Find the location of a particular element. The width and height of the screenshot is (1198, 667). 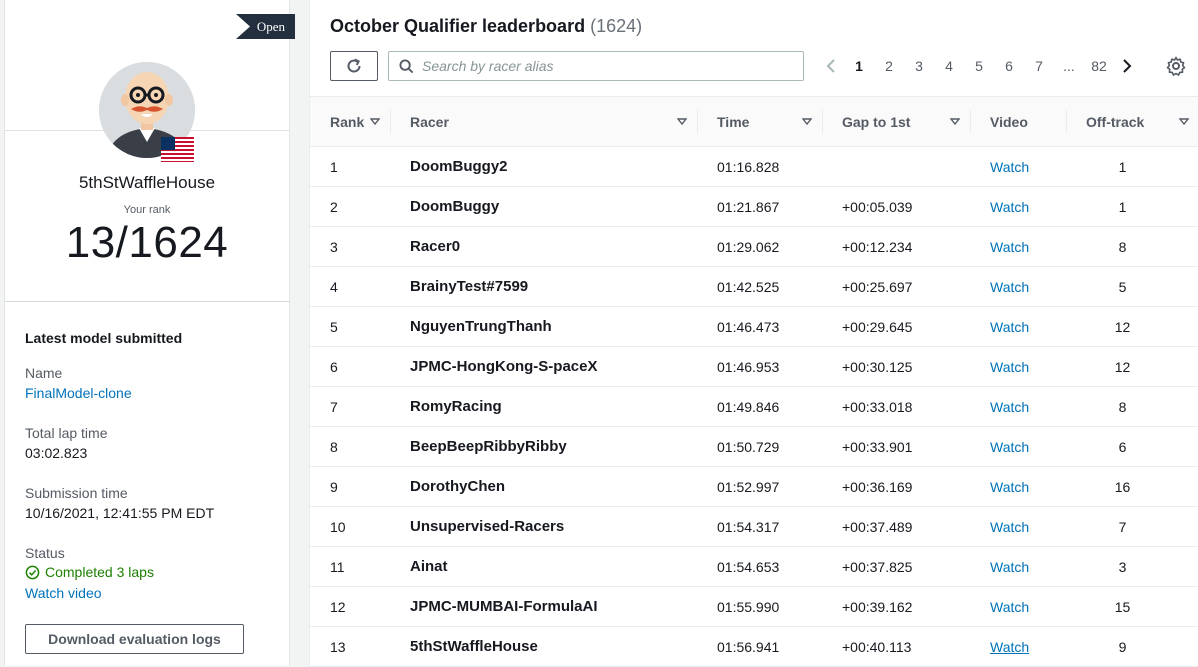

cell-time: 01:52.997 is located at coordinates (759, 486).